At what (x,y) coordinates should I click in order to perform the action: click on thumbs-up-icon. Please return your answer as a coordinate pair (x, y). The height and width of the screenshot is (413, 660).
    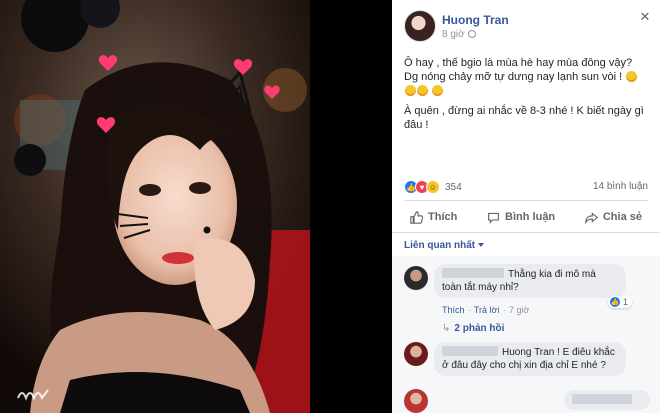
    Looking at the image, I should click on (416, 217).